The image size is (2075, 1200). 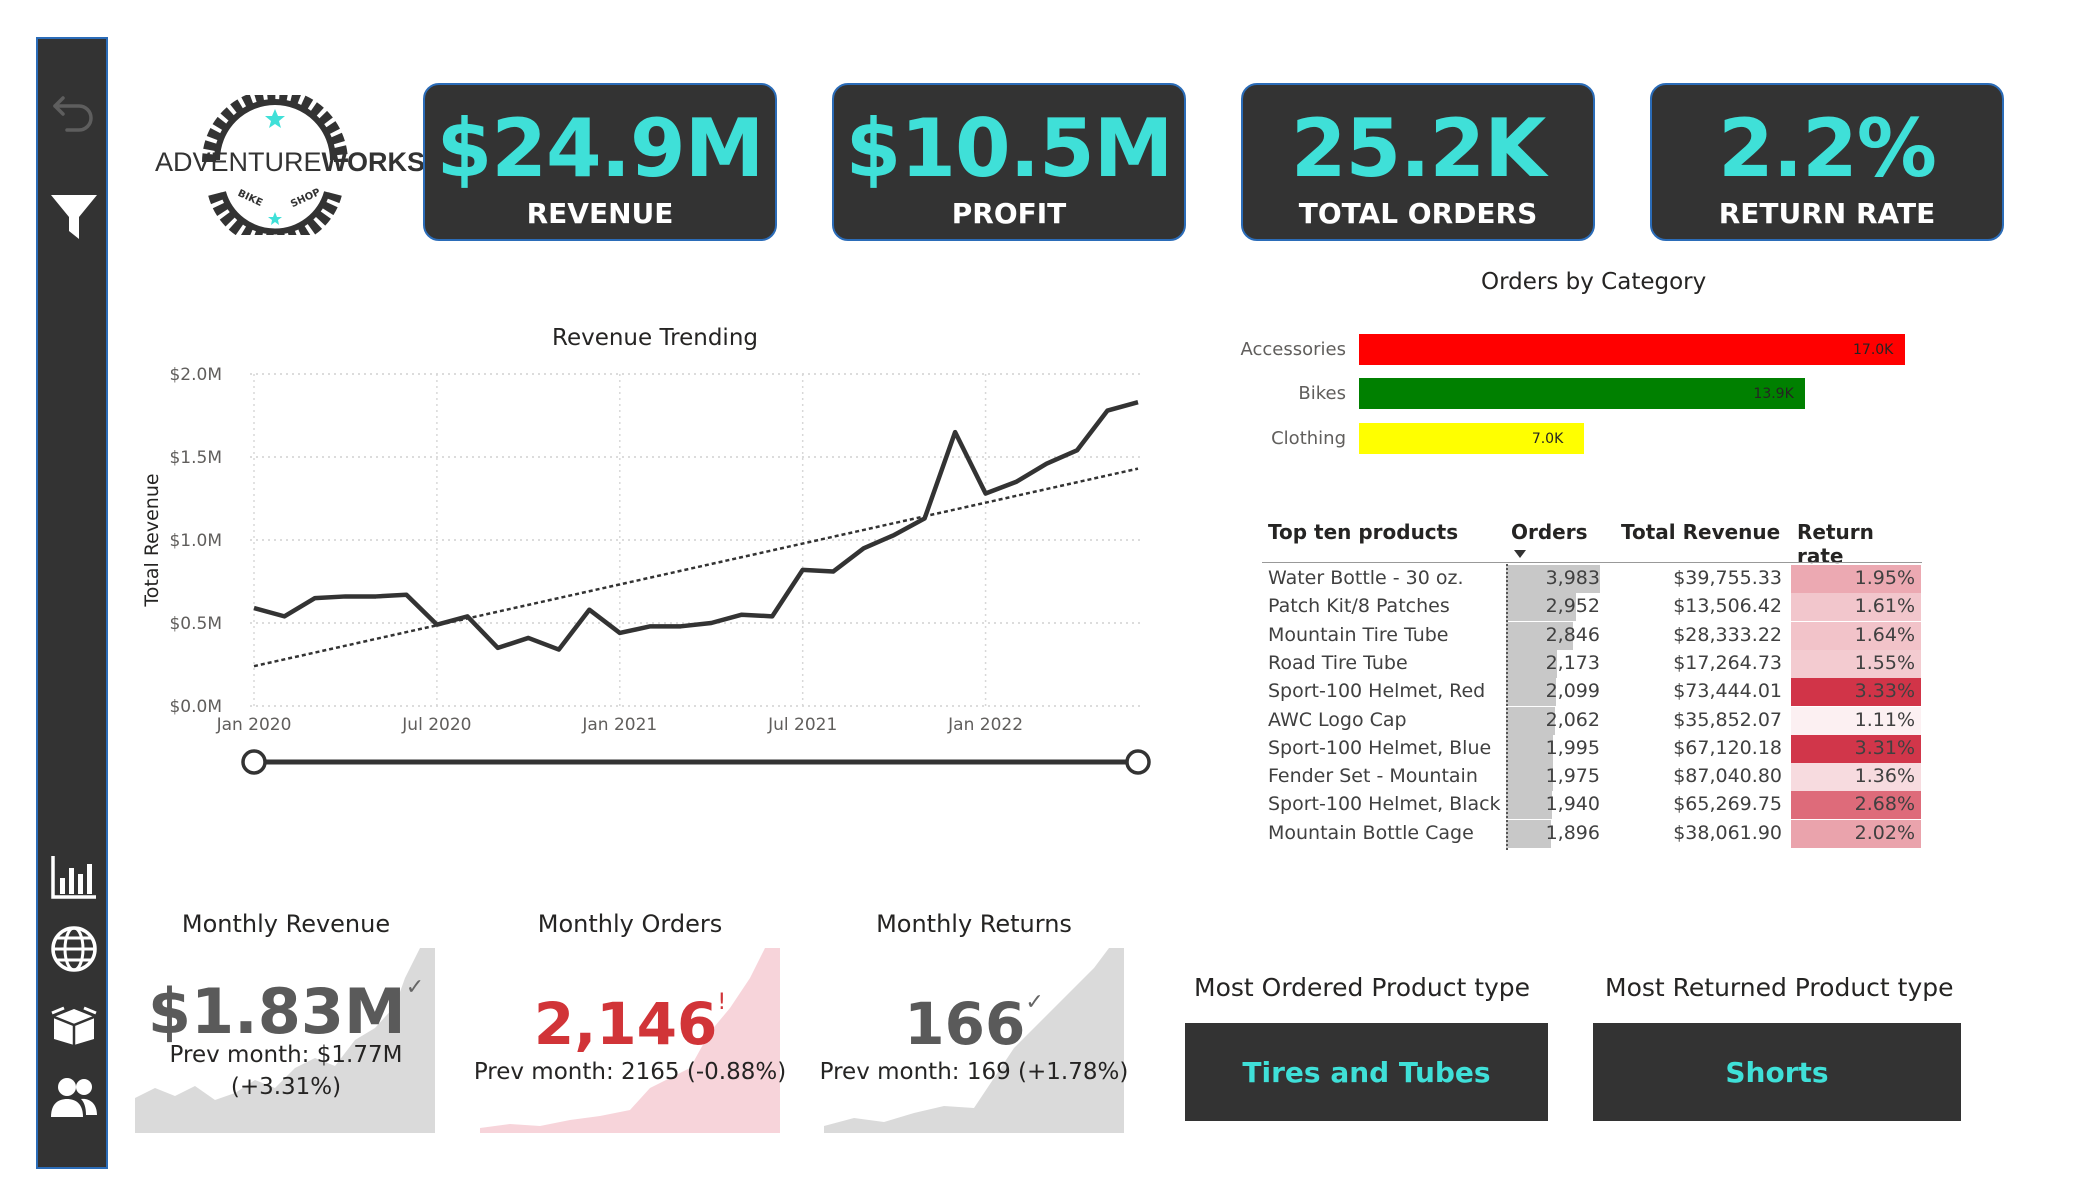 I want to click on adventureworks-logo: ADVENTUREWORKS BIKE SHOP, so click(x=290, y=165).